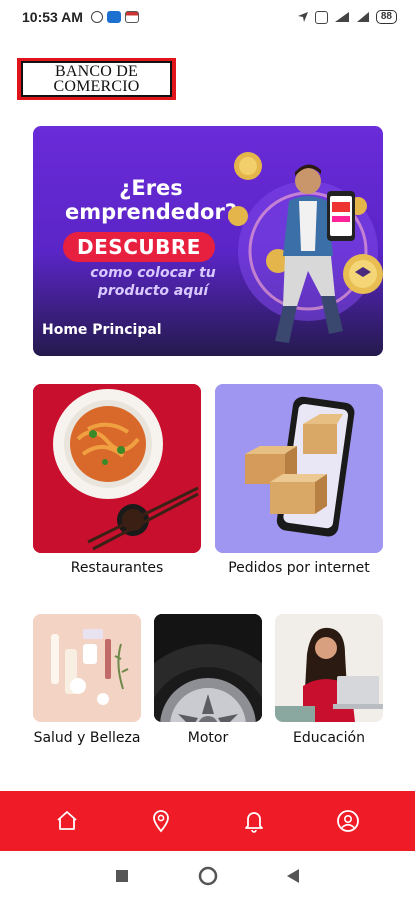  I want to click on category-motor-label: Motor, so click(208, 738).